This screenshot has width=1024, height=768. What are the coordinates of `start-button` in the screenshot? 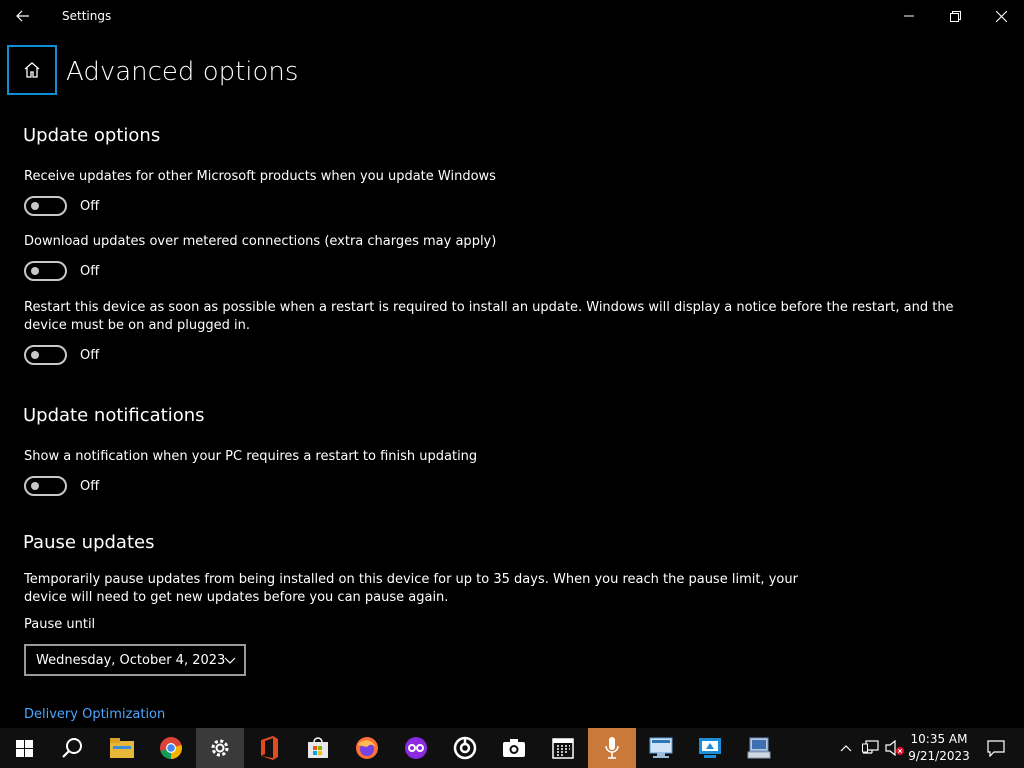 It's located at (24, 748).